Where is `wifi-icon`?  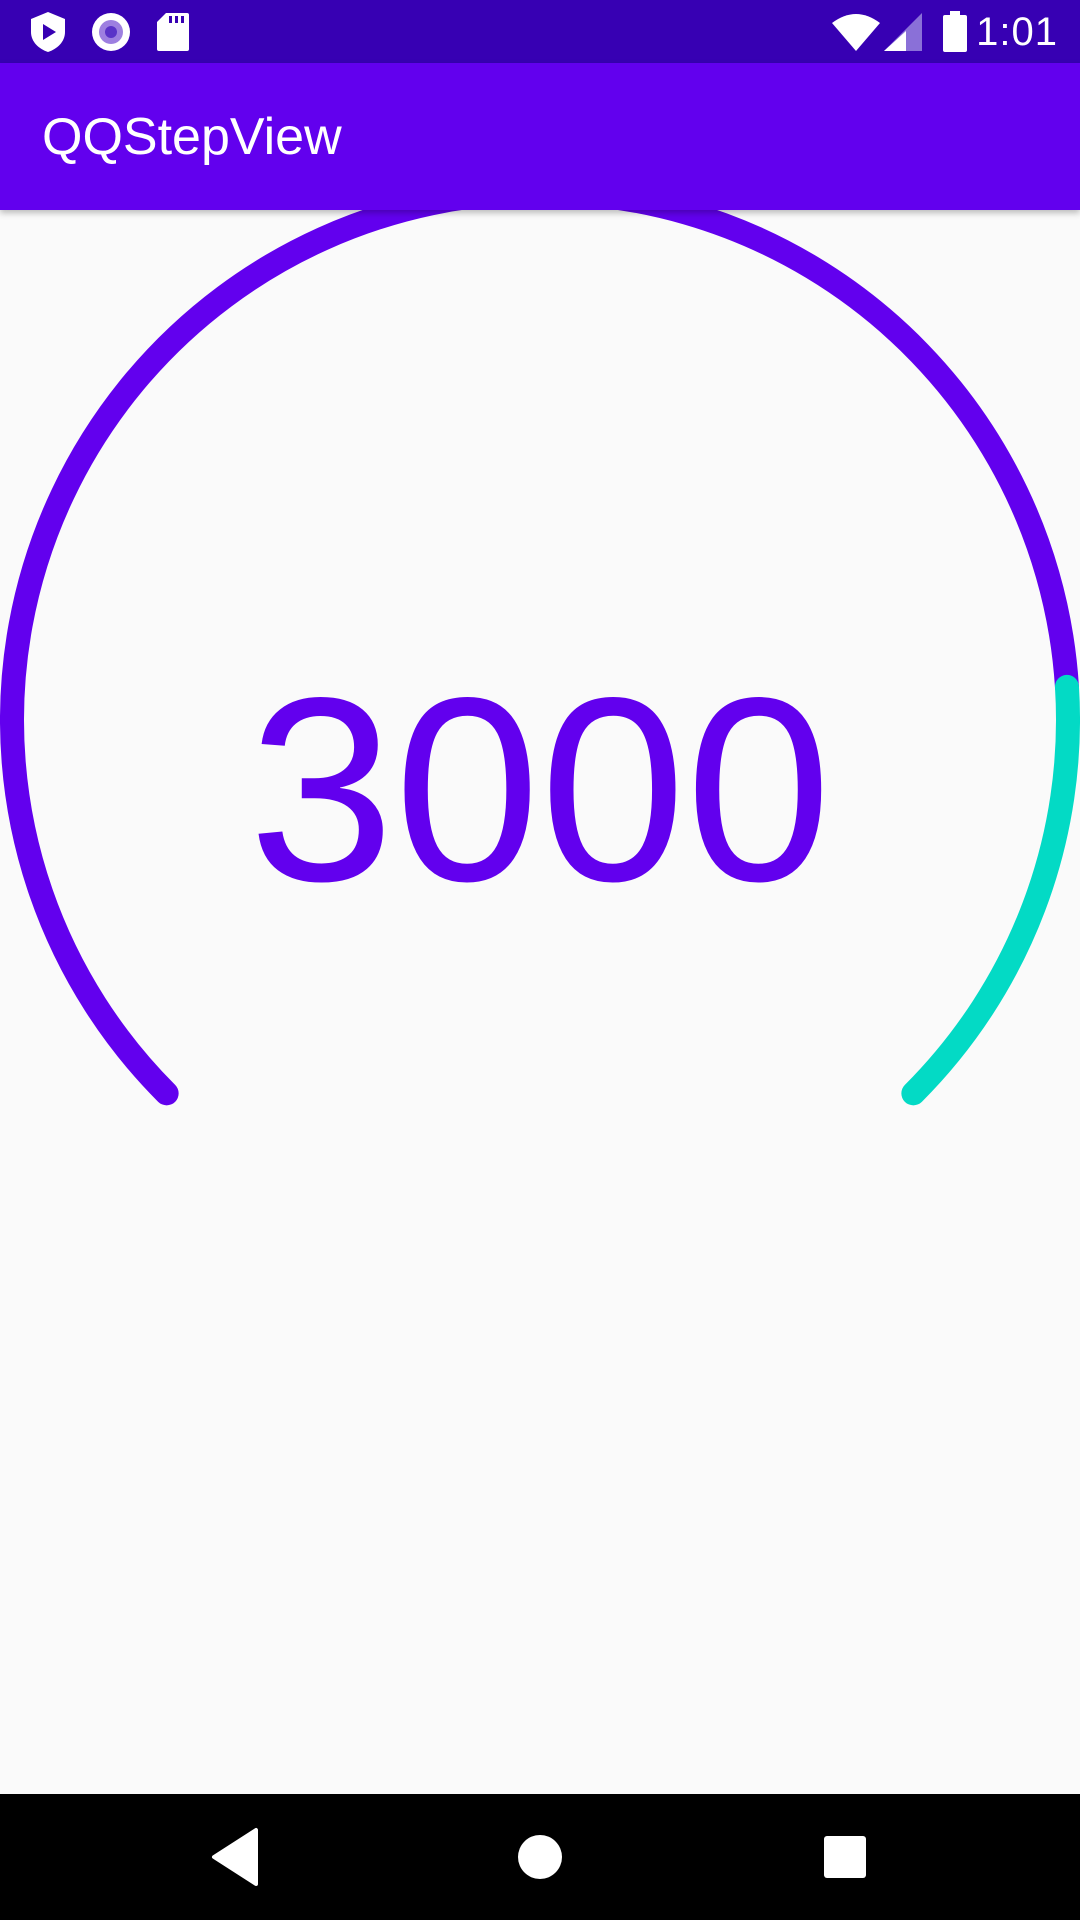 wifi-icon is located at coordinates (856, 32).